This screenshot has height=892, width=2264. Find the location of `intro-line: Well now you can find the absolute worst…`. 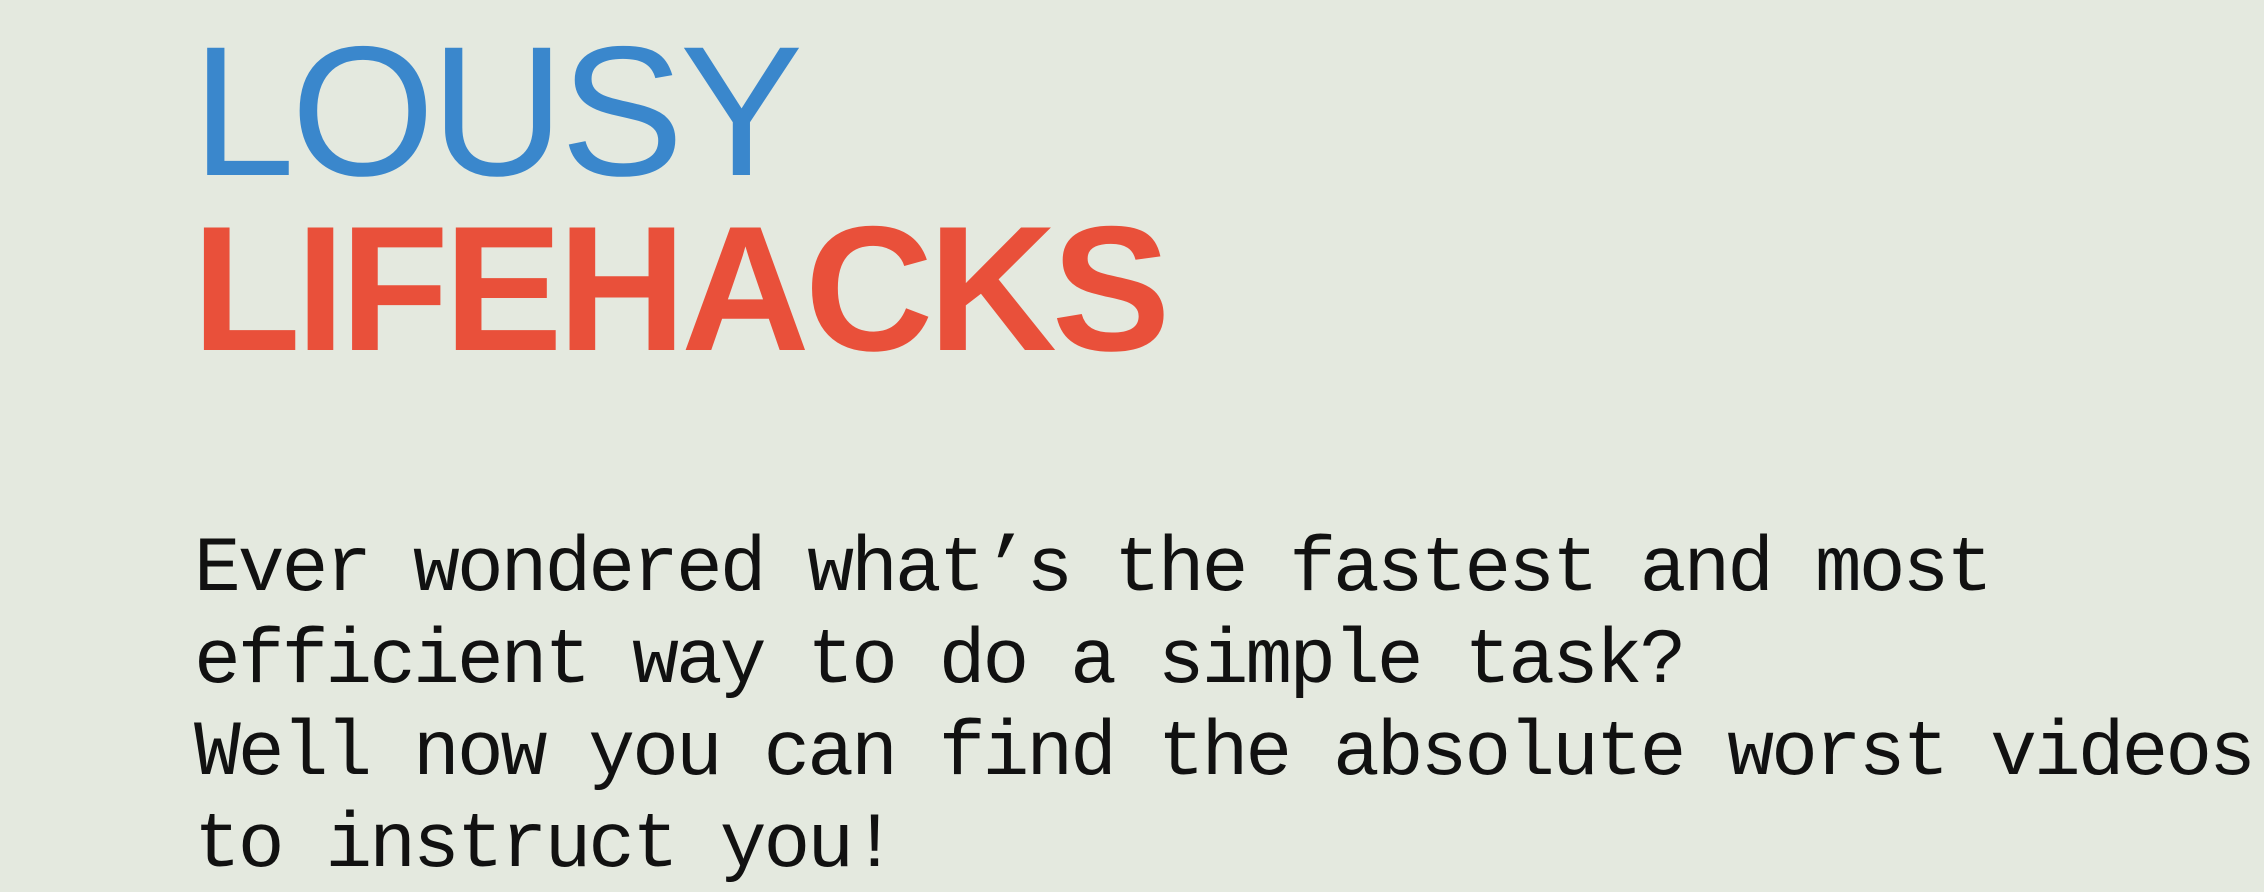

intro-line: Well now you can find the absolute worst… is located at coordinates (1225, 754).